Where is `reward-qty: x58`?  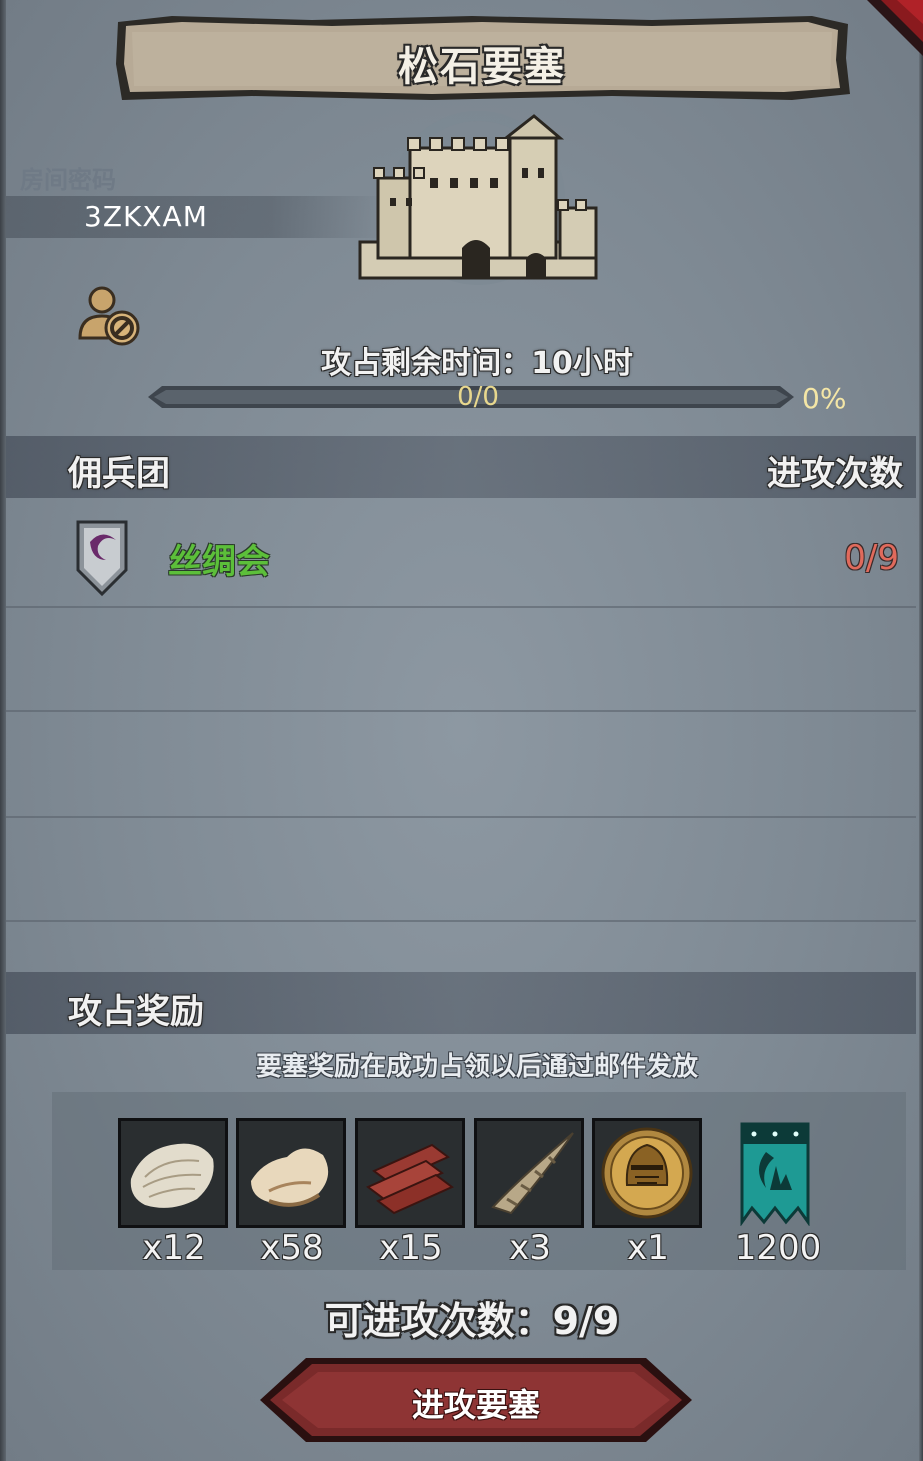 reward-qty: x58 is located at coordinates (292, 1248).